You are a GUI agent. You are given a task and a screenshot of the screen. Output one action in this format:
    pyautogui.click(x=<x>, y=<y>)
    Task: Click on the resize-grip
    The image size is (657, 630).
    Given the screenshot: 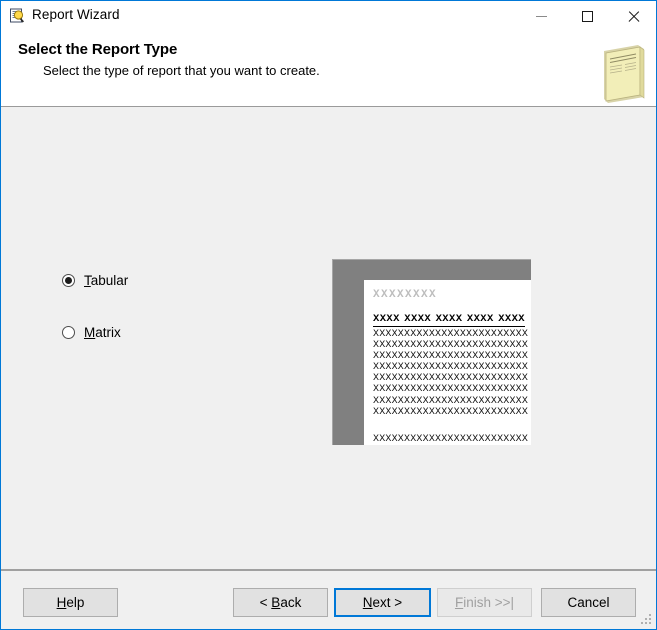 What is the action you would take?
    pyautogui.click(x=647, y=620)
    